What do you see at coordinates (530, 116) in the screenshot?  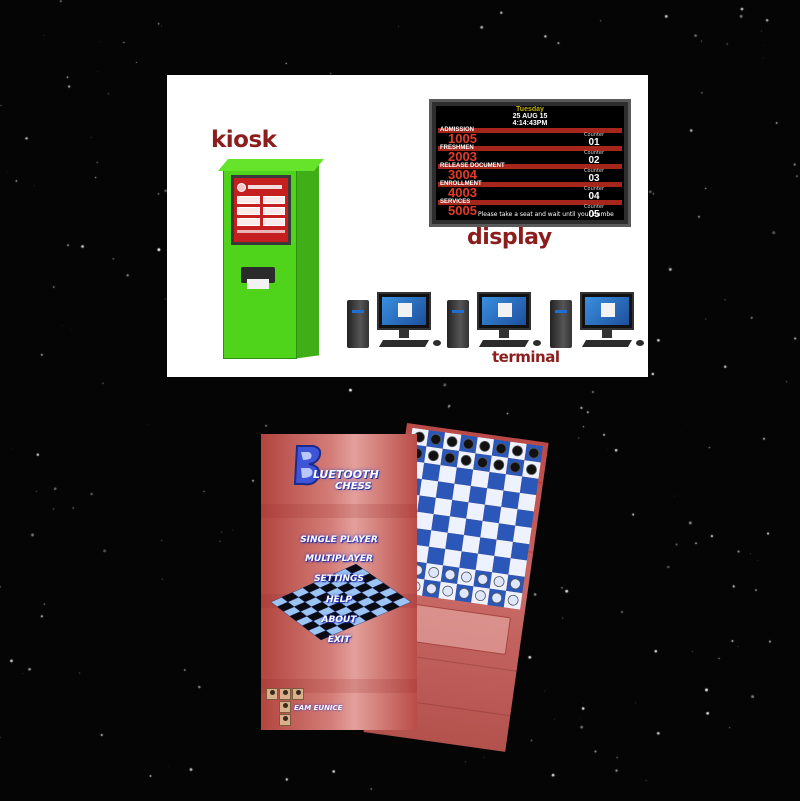 I see `display-date: 25 AUG 15` at bounding box center [530, 116].